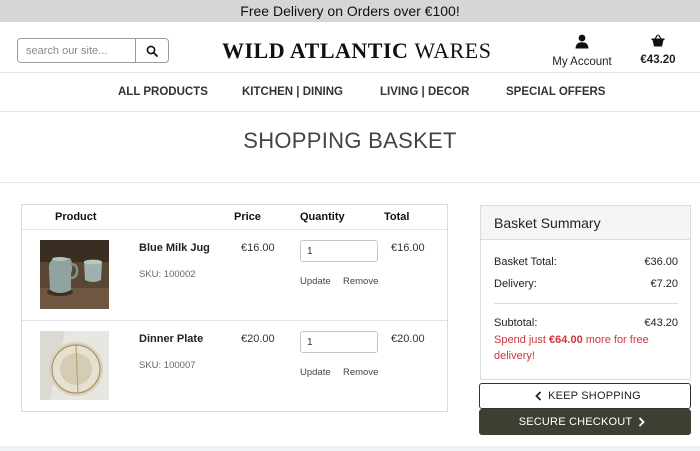 The height and width of the screenshot is (451, 700). What do you see at coordinates (586, 262) in the screenshot?
I see `summary-basket-total: Basket Total: €36.00` at bounding box center [586, 262].